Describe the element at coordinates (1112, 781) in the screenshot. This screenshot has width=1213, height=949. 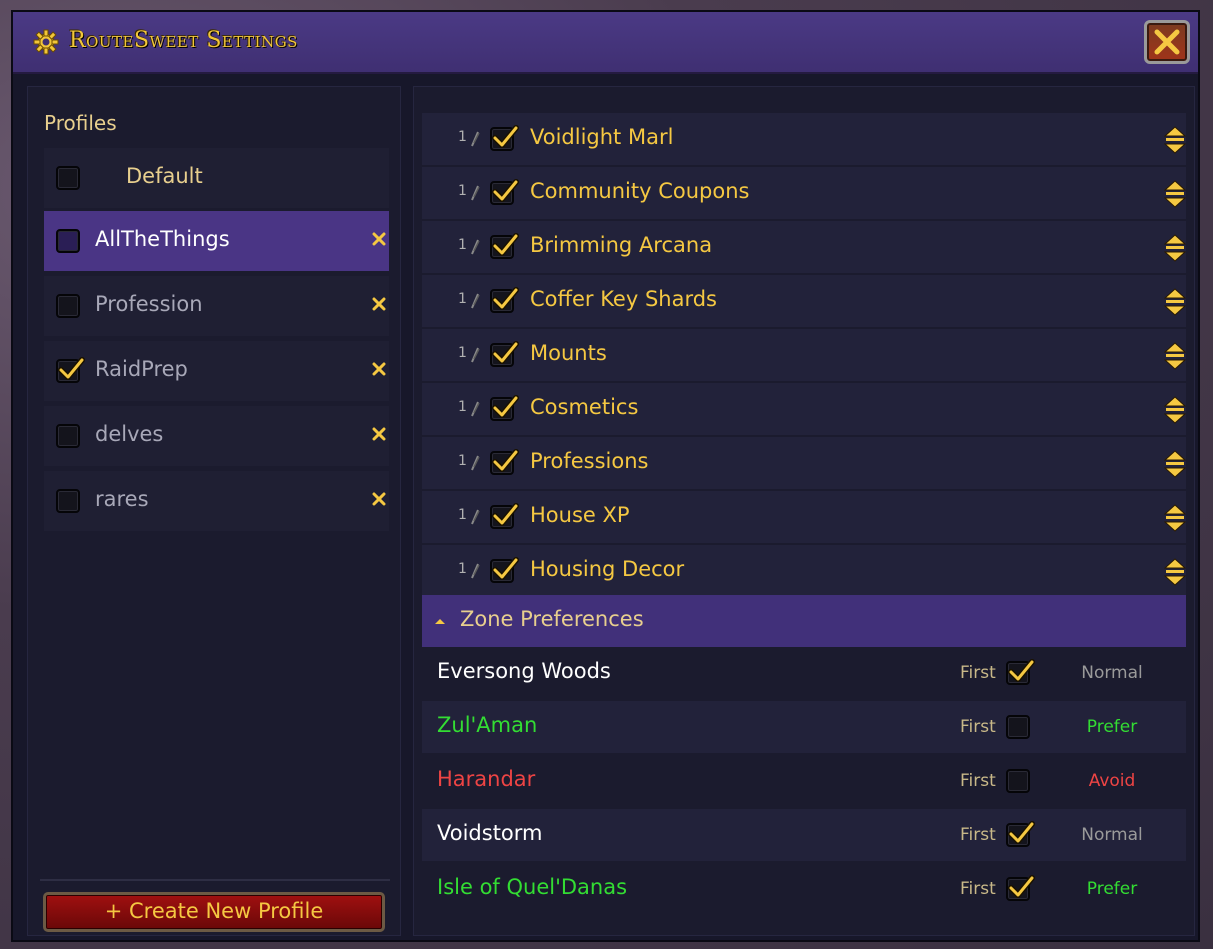
I see `zone-preference-toggle: Avoid` at that location.